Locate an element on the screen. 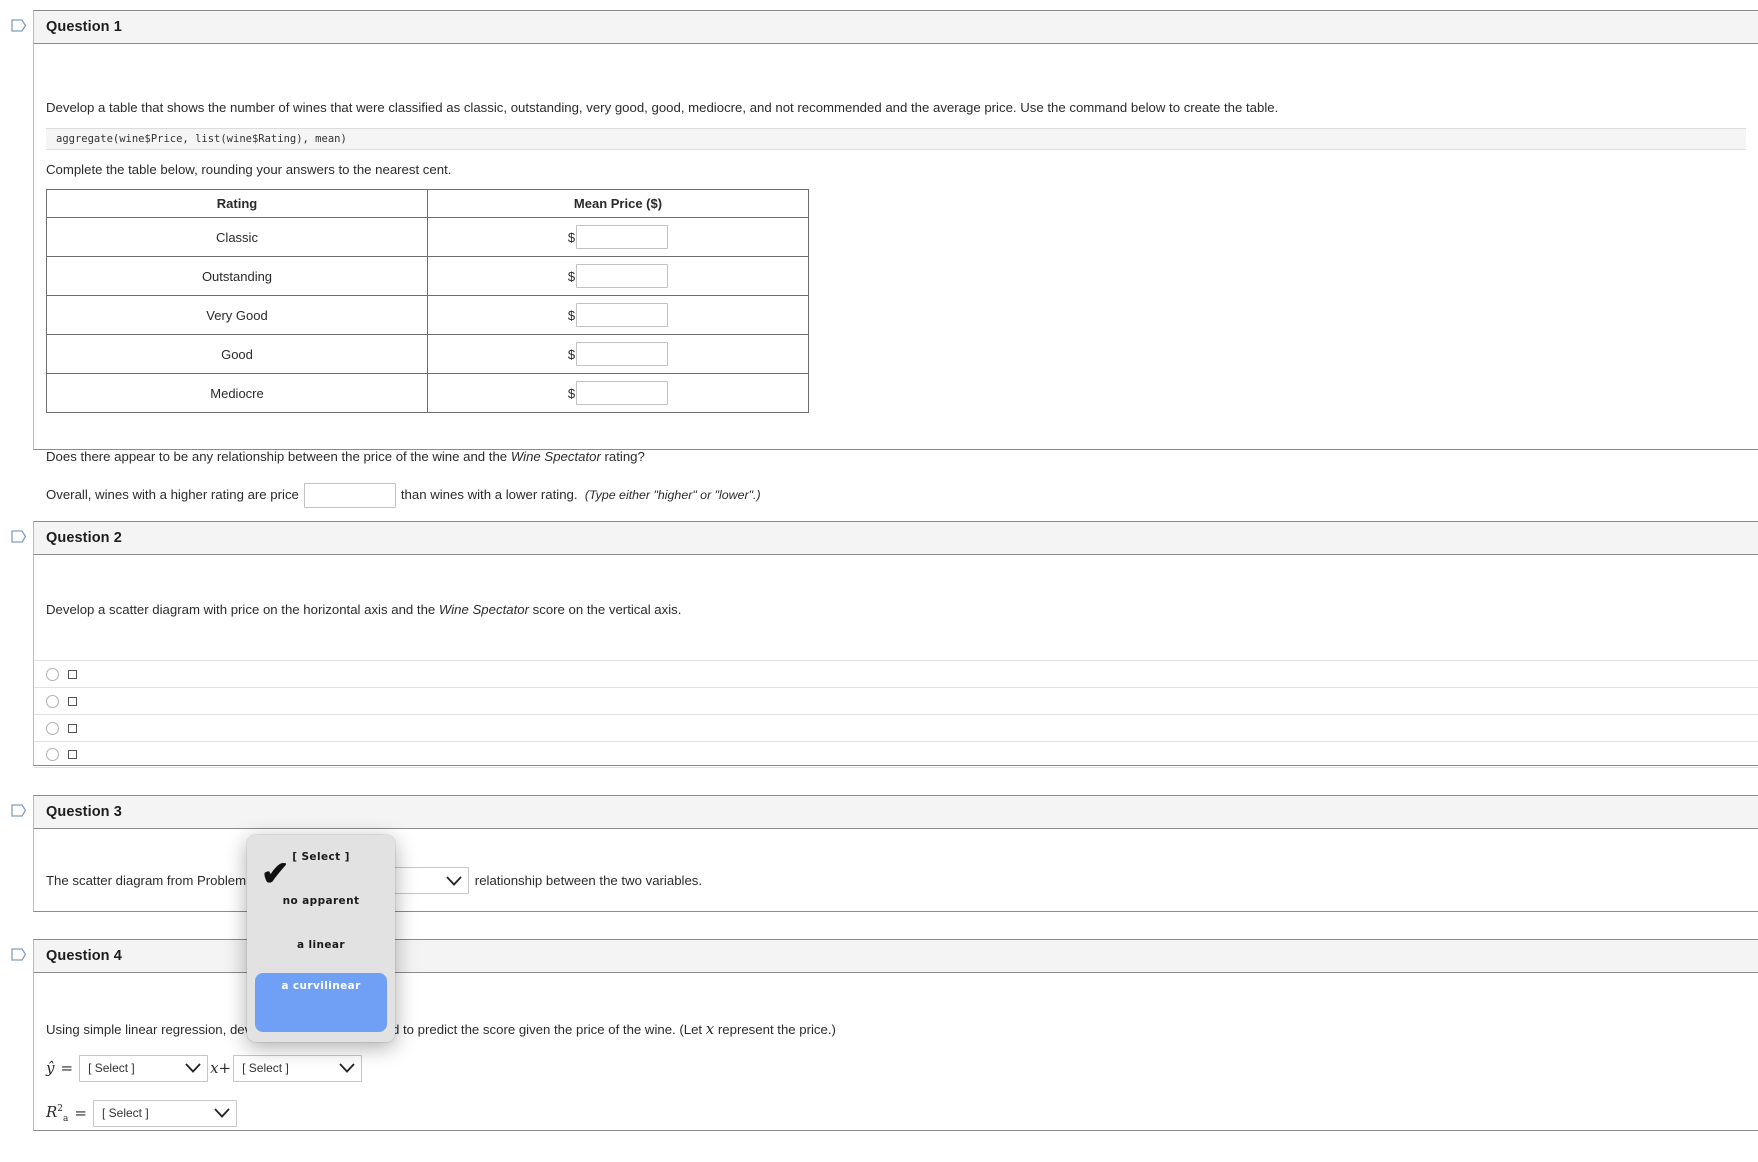  question-3-title: Question 3 is located at coordinates (84, 812).